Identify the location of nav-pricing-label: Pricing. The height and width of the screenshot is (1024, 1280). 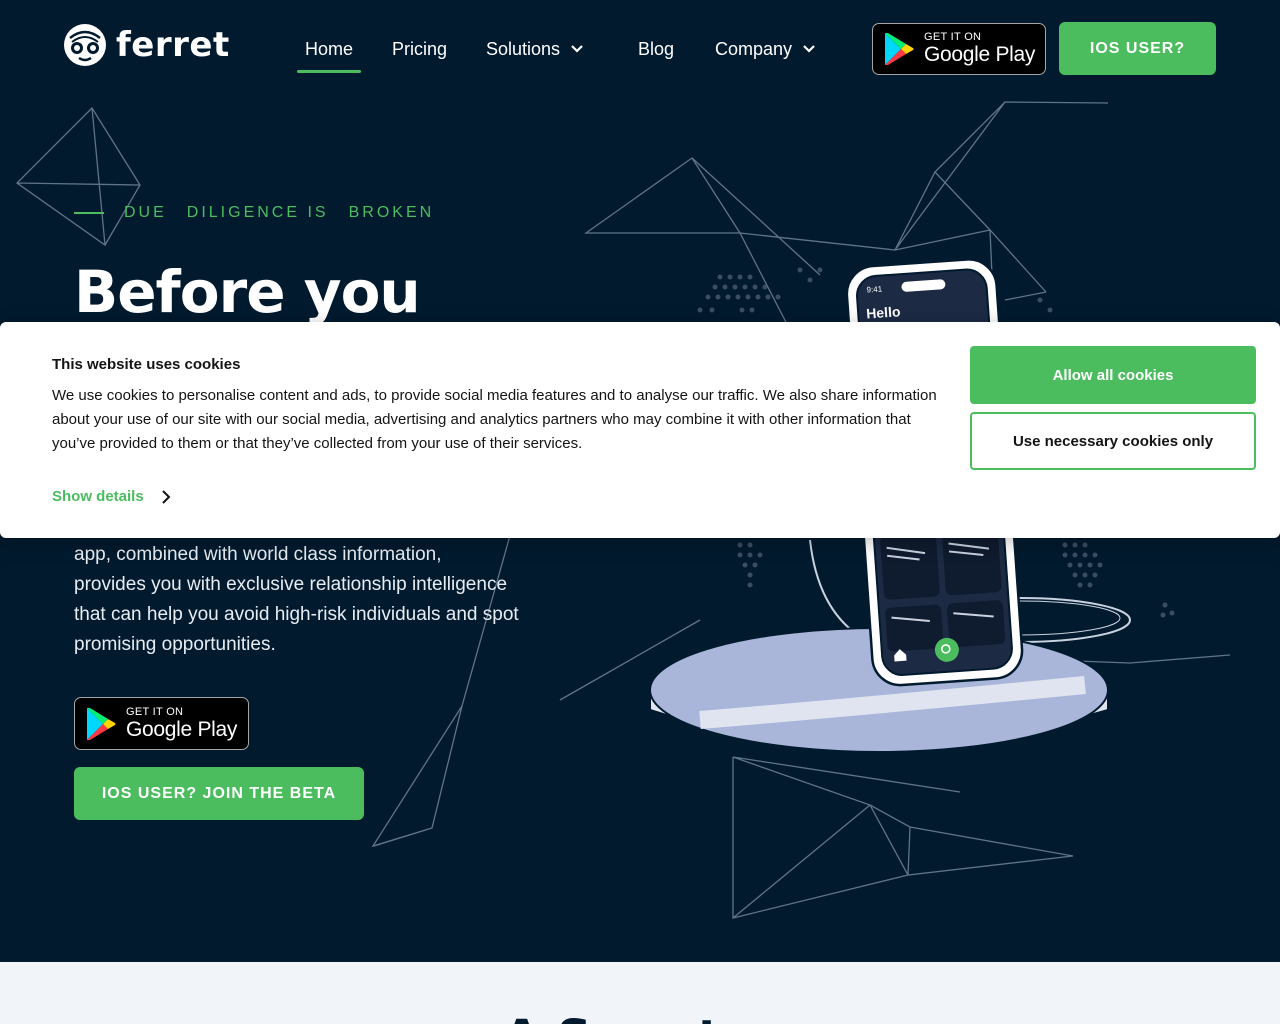
(420, 48).